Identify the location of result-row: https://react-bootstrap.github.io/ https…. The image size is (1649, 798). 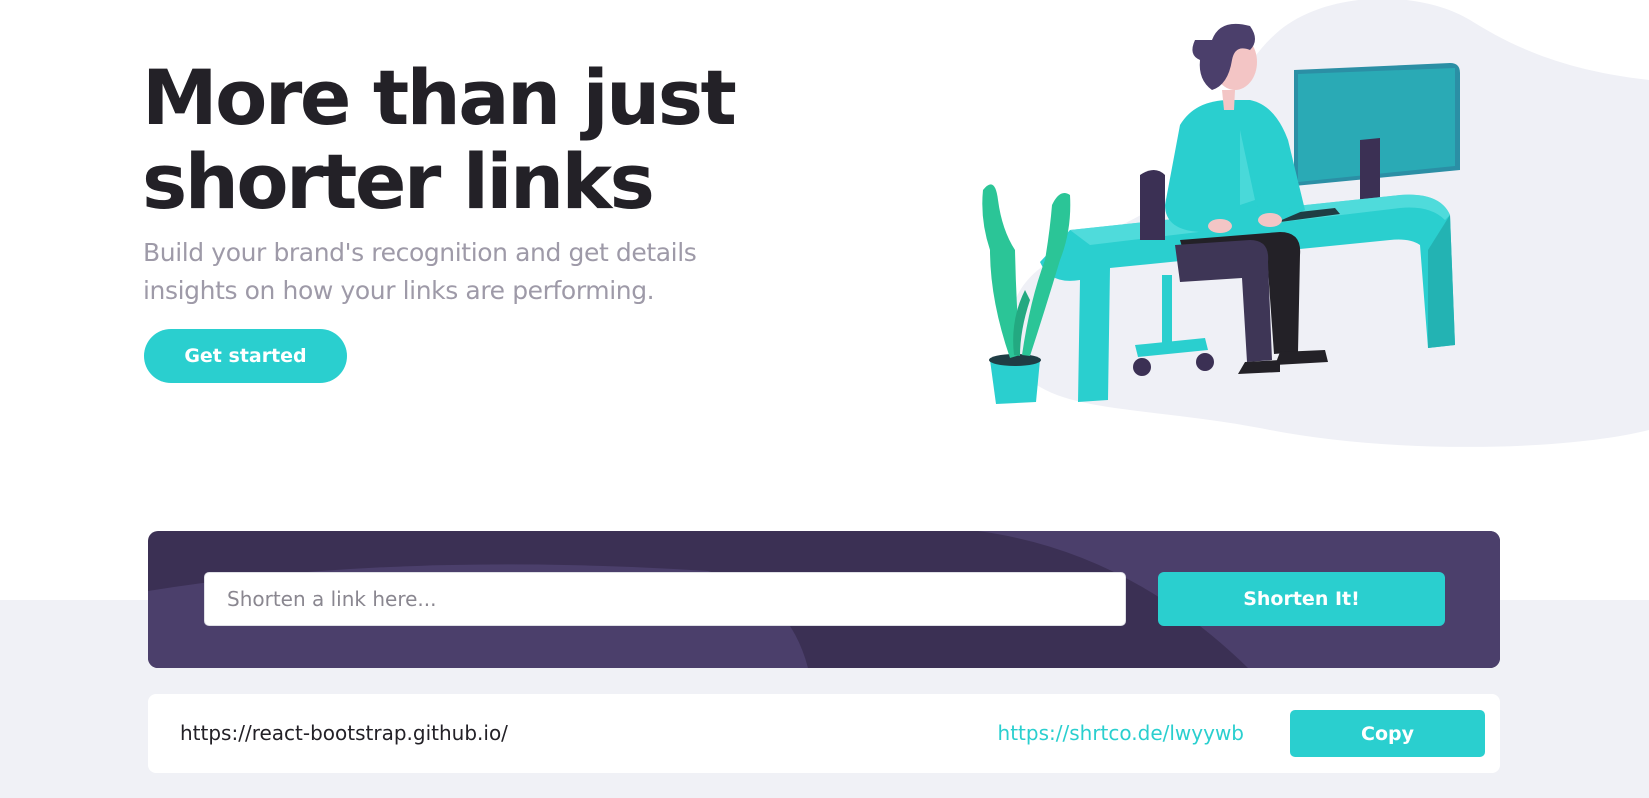
(824, 733).